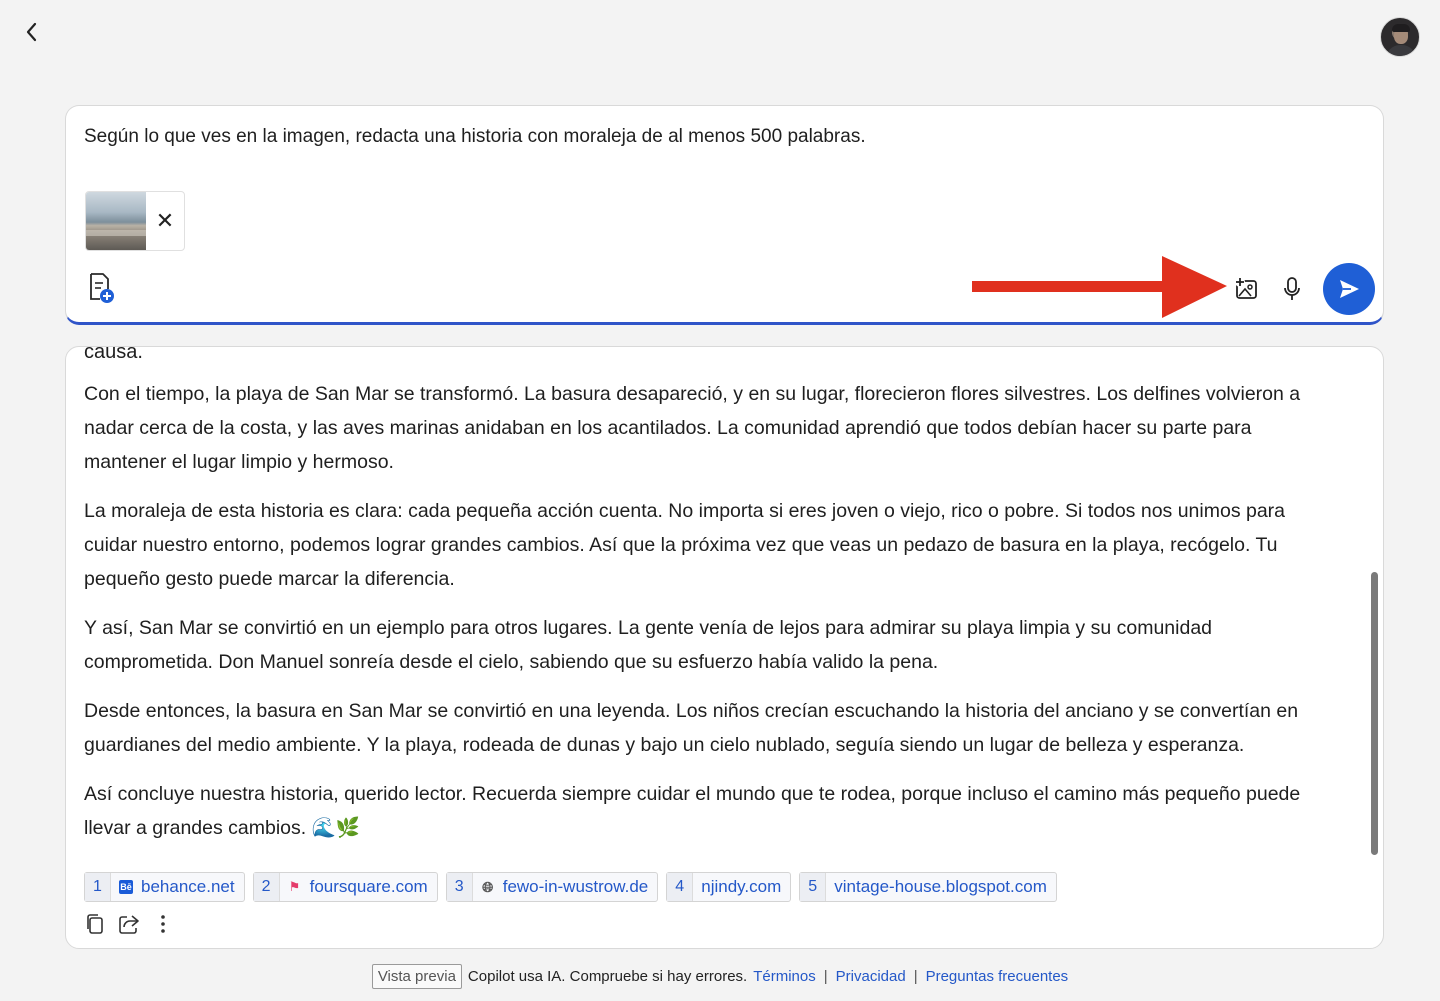 The width and height of the screenshot is (1440, 1001). What do you see at coordinates (997, 976) in the screenshot?
I see `faq-link: Preguntas frecuentes` at bounding box center [997, 976].